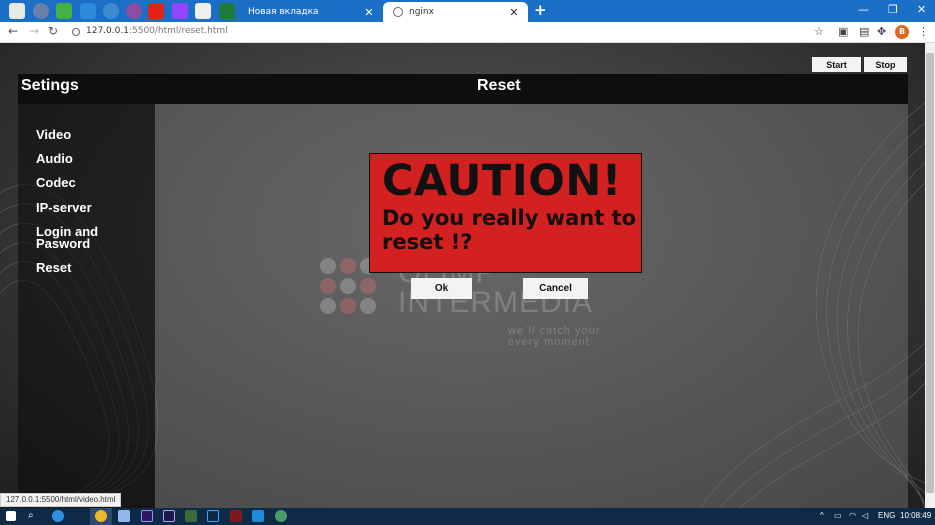 The image size is (935, 525). I want to click on reset-question: Do you really want to reset !?, so click(509, 230).